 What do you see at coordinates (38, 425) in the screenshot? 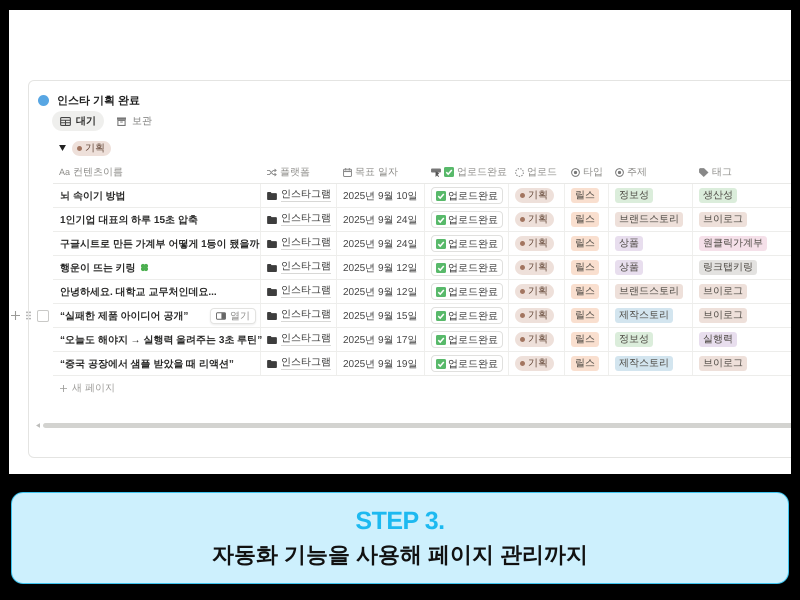
I see `scroll-left-icon` at bounding box center [38, 425].